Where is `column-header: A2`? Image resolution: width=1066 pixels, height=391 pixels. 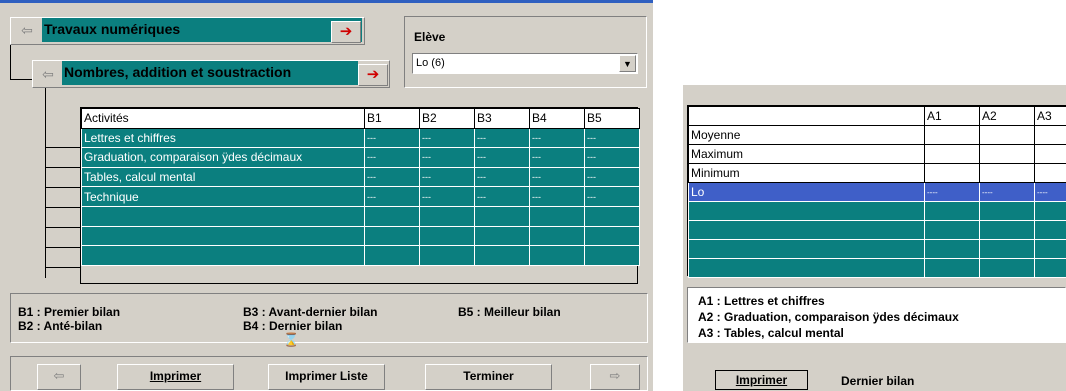 column-header: A2 is located at coordinates (1007, 116).